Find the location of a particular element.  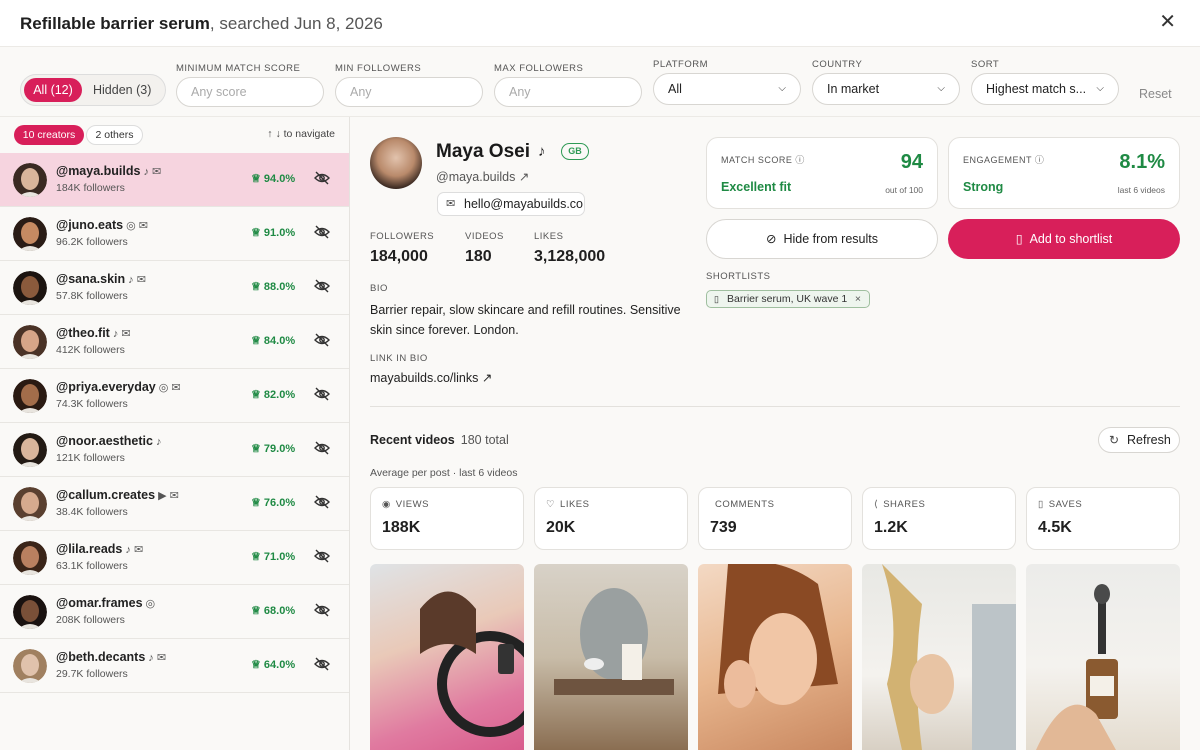

platform-icons: ♪ ✉ is located at coordinates (134, 550).